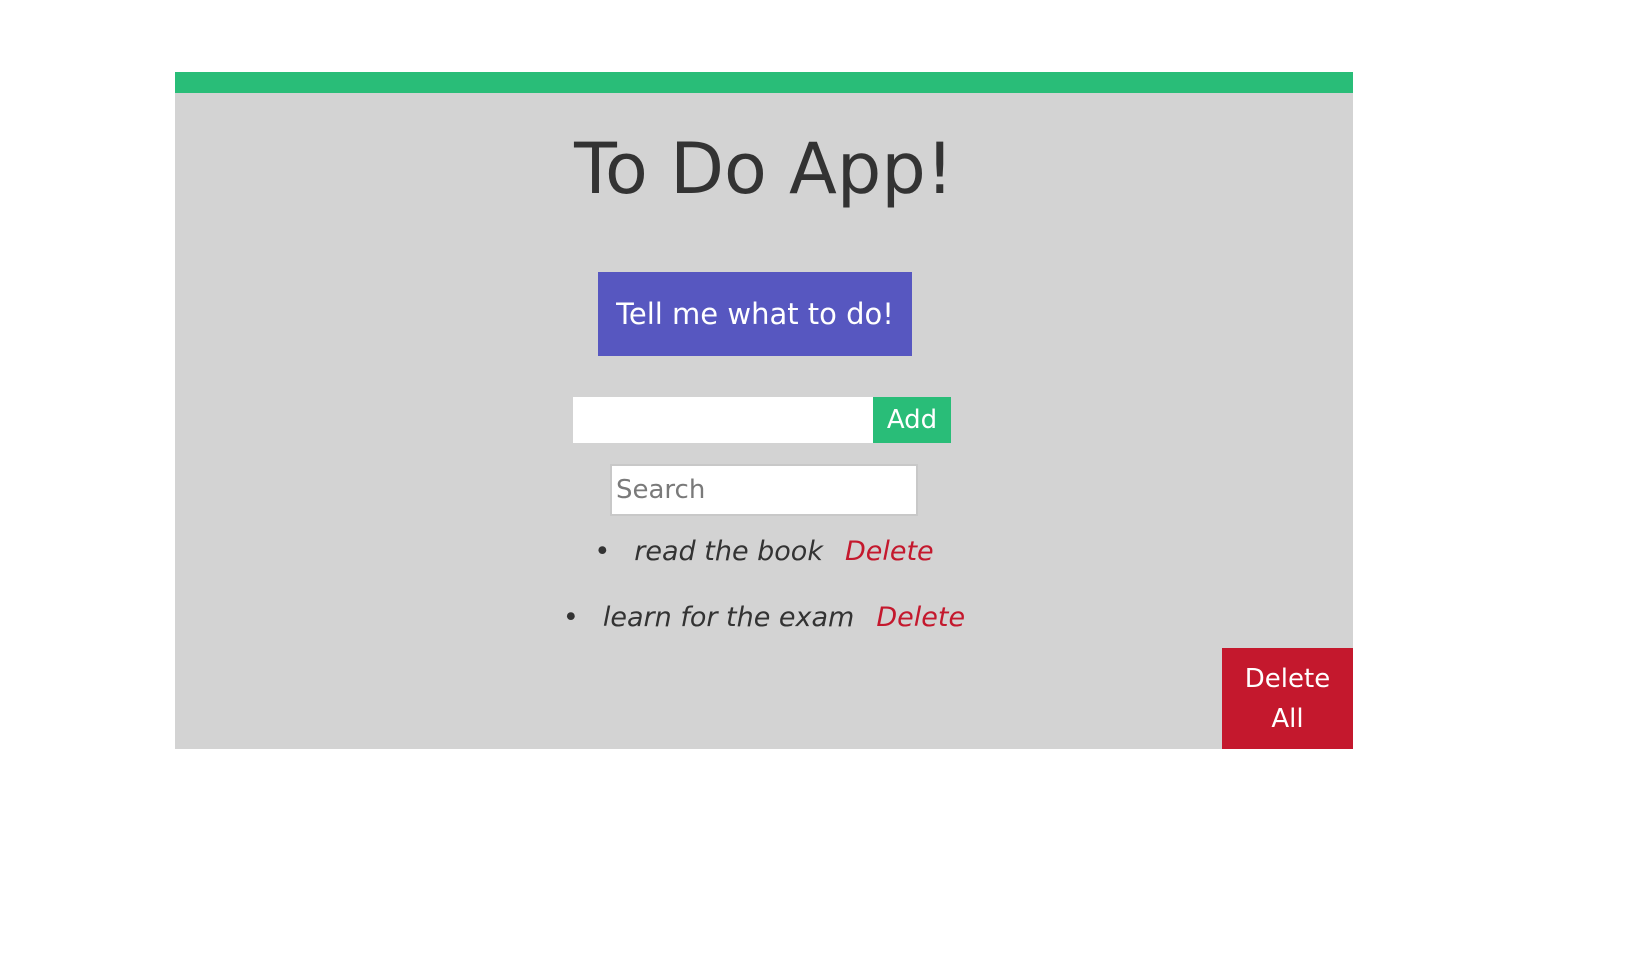 Image resolution: width=1634 pixels, height=960 pixels. Describe the element at coordinates (723, 420) in the screenshot. I see `new-task-input` at that location.